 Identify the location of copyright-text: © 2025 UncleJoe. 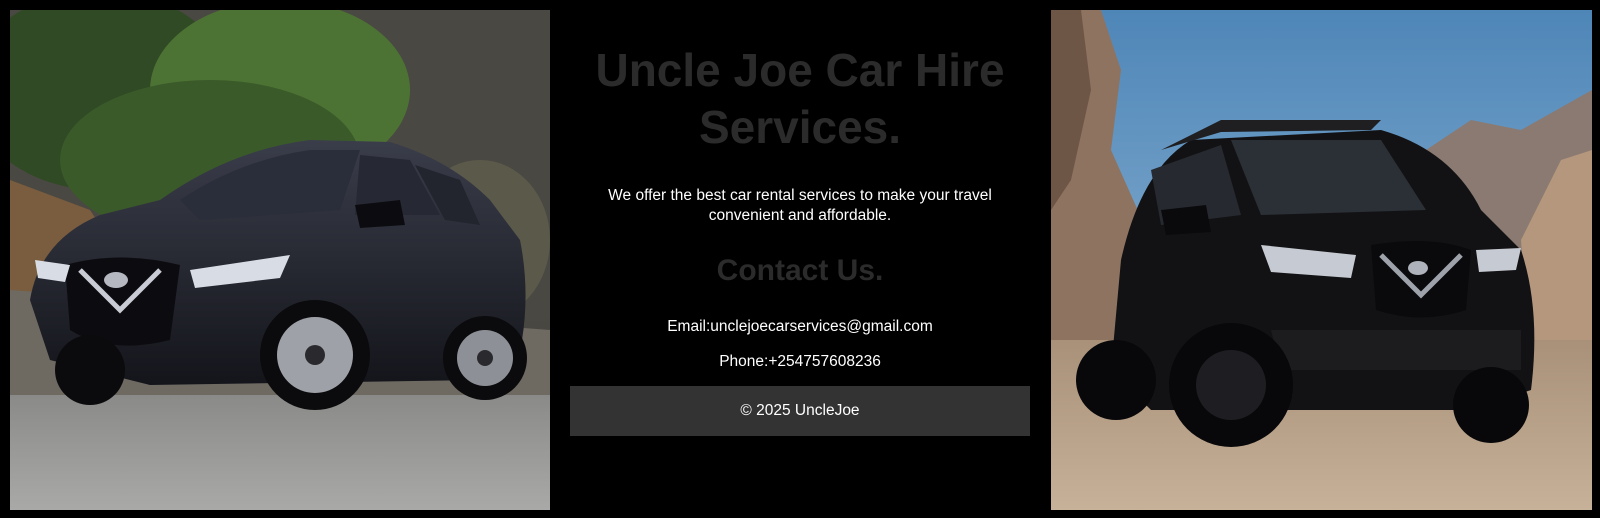
(800, 410).